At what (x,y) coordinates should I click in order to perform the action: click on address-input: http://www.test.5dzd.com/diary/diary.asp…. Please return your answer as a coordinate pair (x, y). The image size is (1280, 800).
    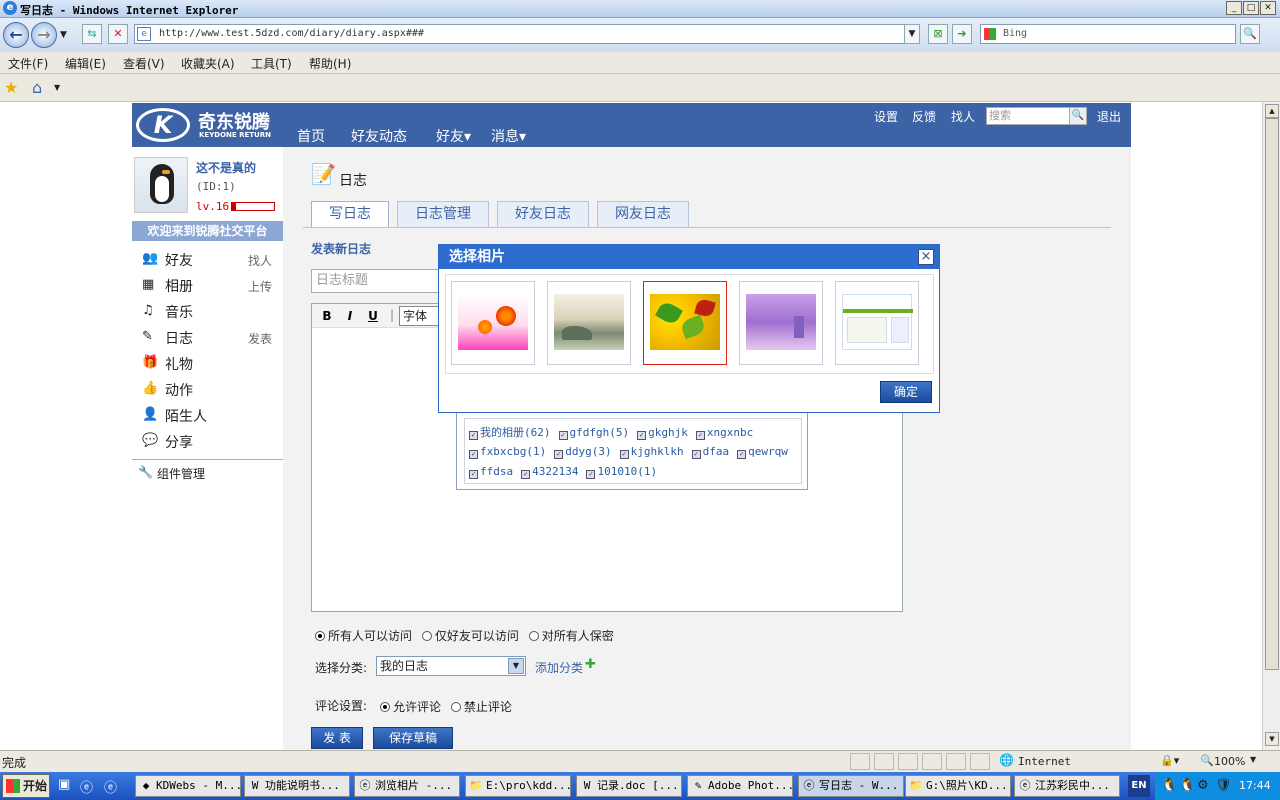
    Looking at the image, I should click on (527, 34).